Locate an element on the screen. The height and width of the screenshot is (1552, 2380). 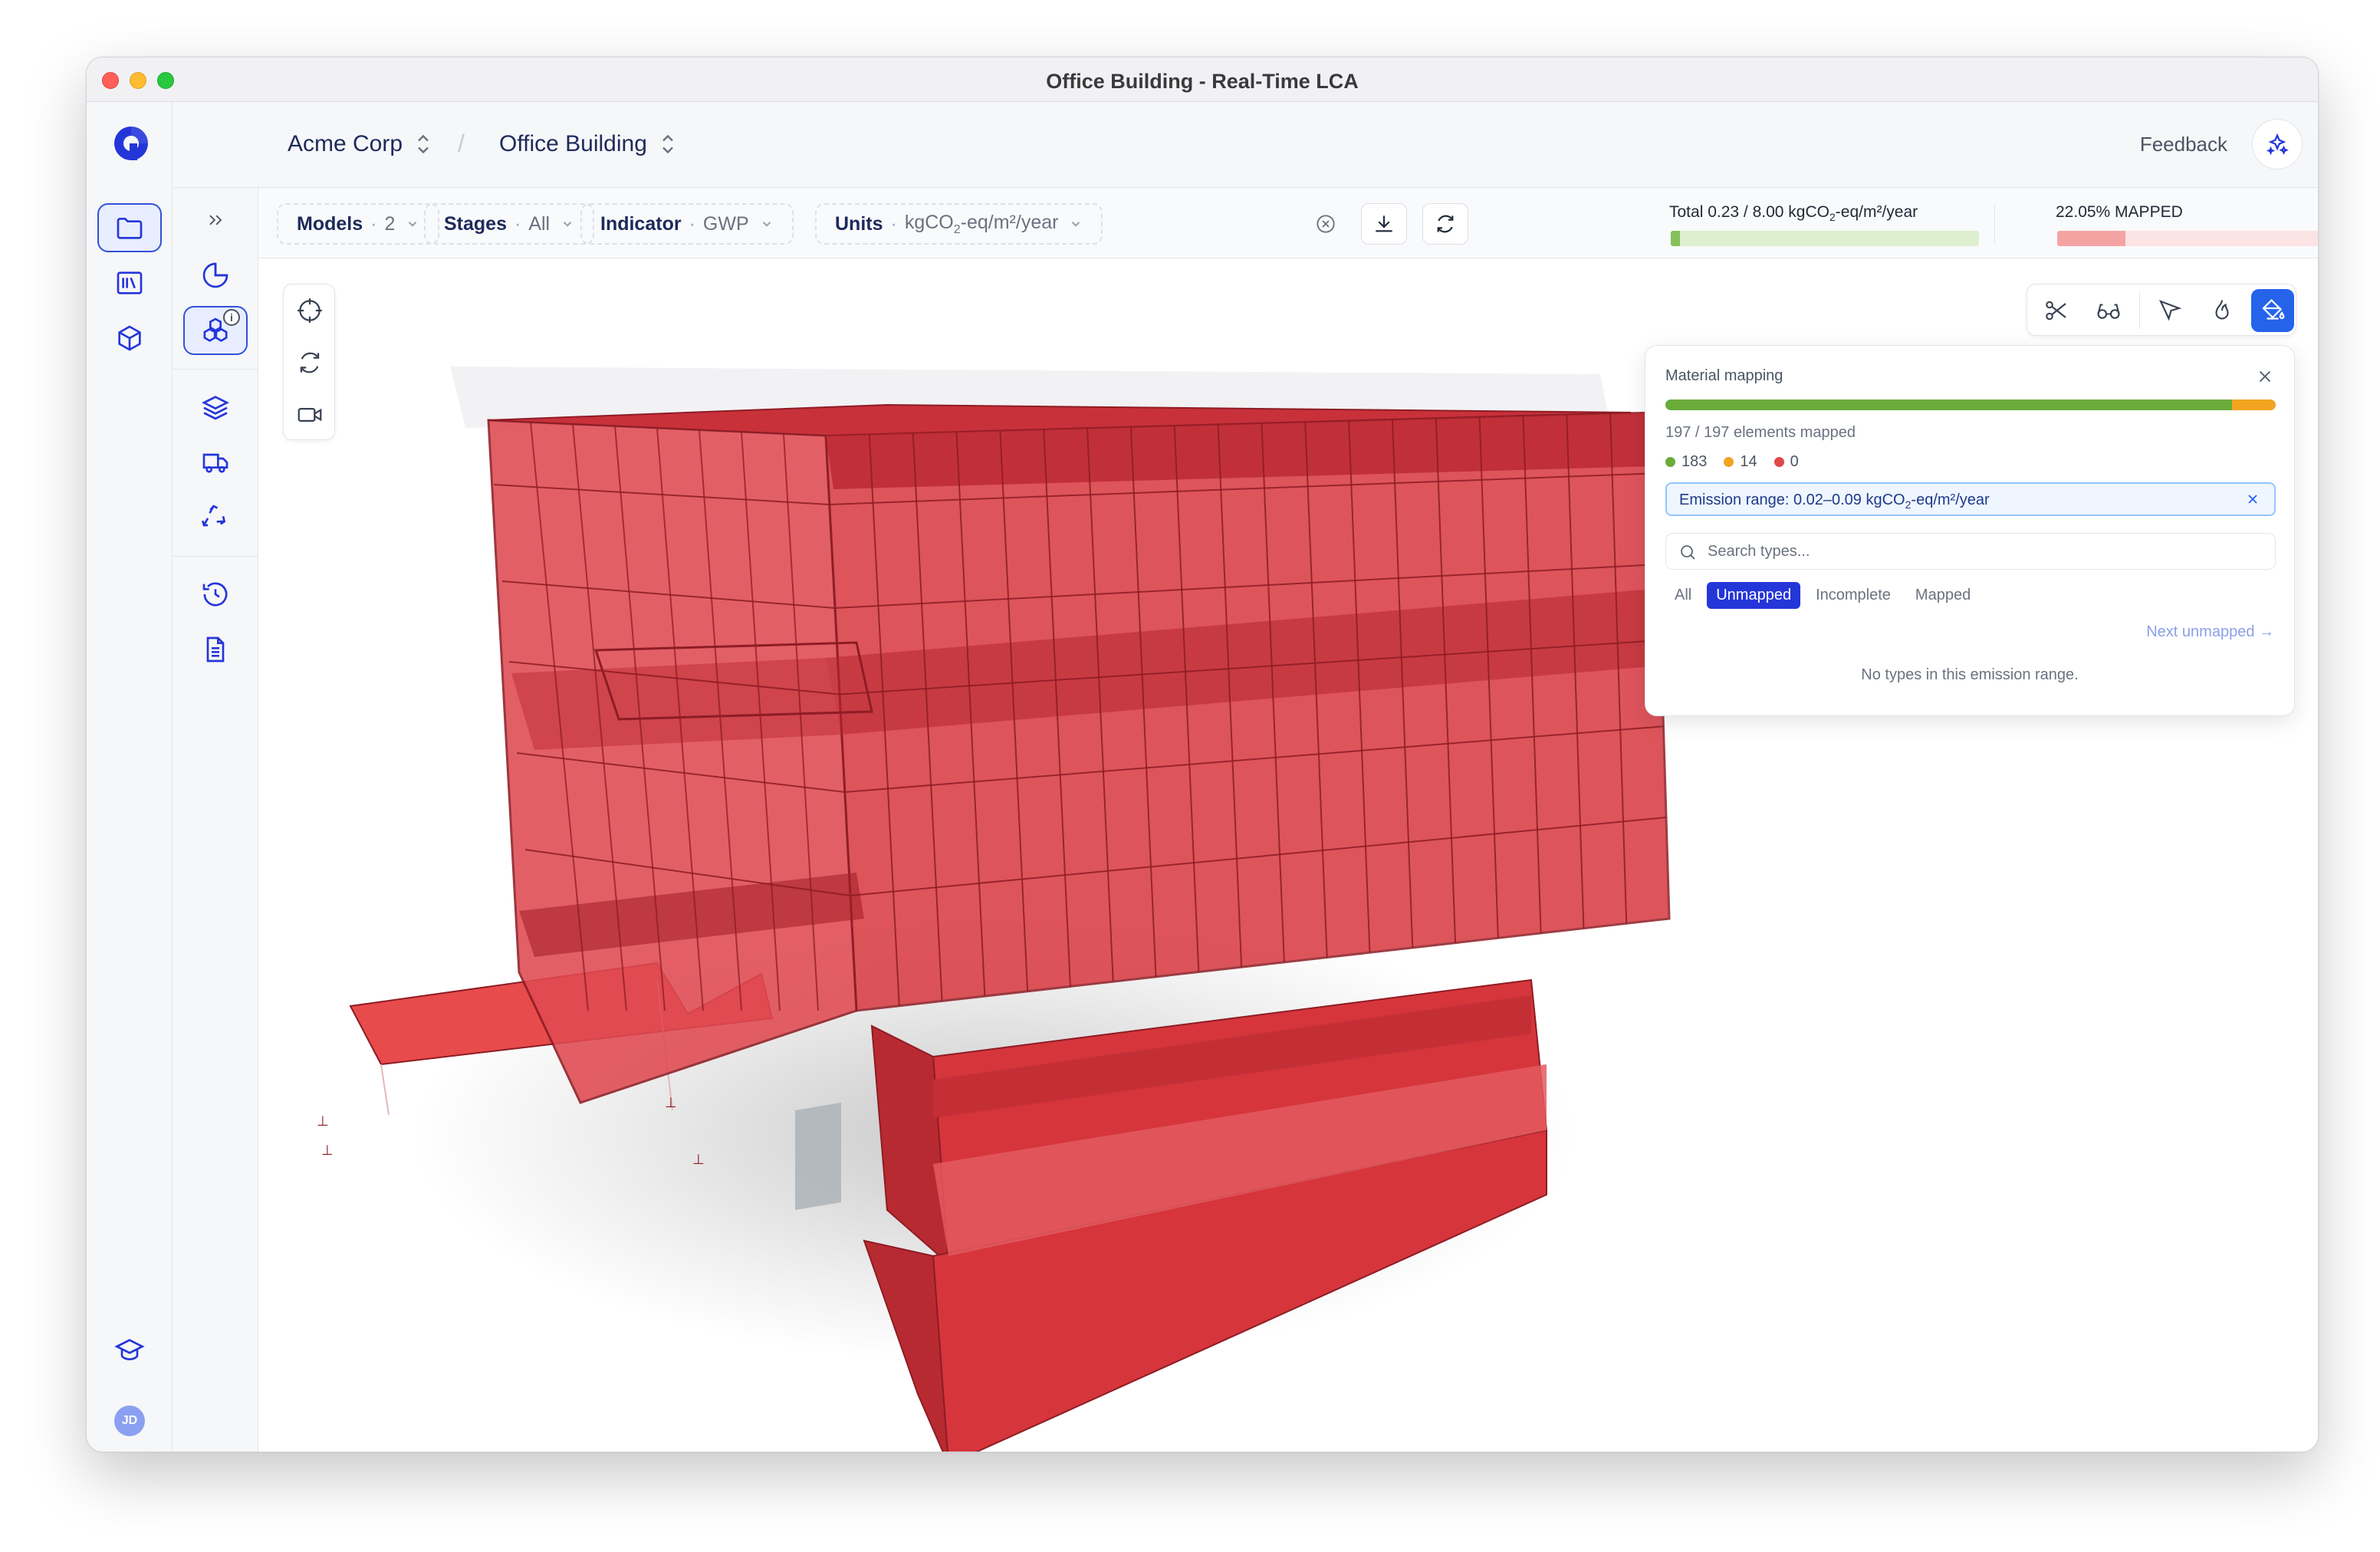
next-unmapped-link: Next unmapped → is located at coordinates (2210, 632).